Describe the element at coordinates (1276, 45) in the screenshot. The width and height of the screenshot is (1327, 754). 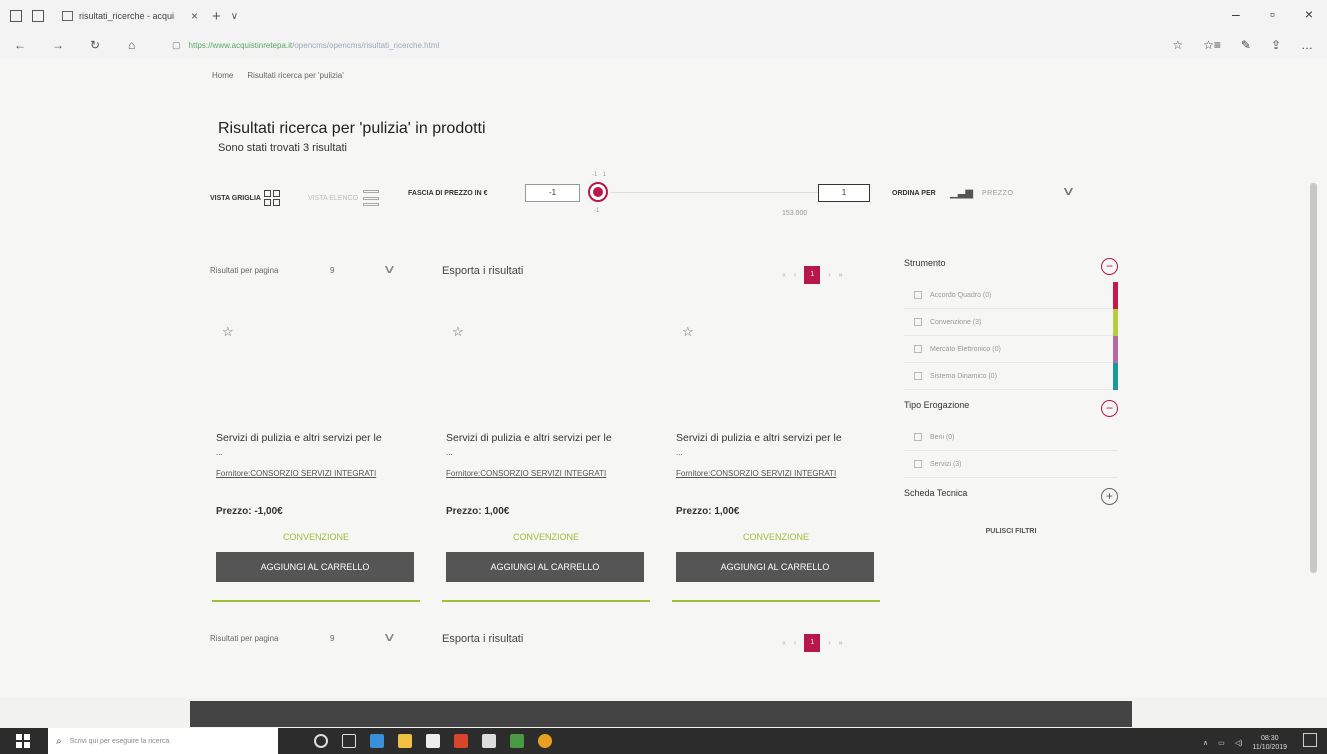
I see `share-icon: ⇪` at that location.